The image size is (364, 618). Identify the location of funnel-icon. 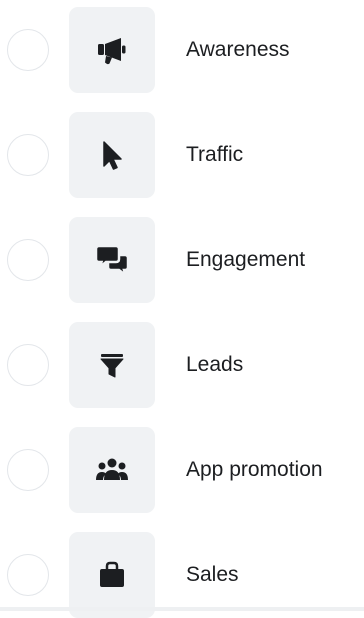
(112, 366).